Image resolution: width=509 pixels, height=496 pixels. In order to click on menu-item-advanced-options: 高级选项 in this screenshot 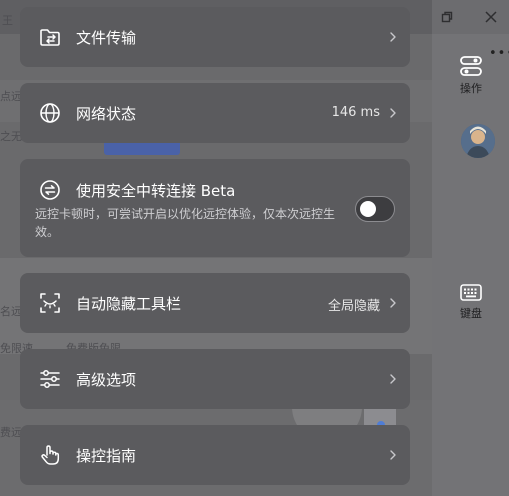, I will do `click(215, 379)`.